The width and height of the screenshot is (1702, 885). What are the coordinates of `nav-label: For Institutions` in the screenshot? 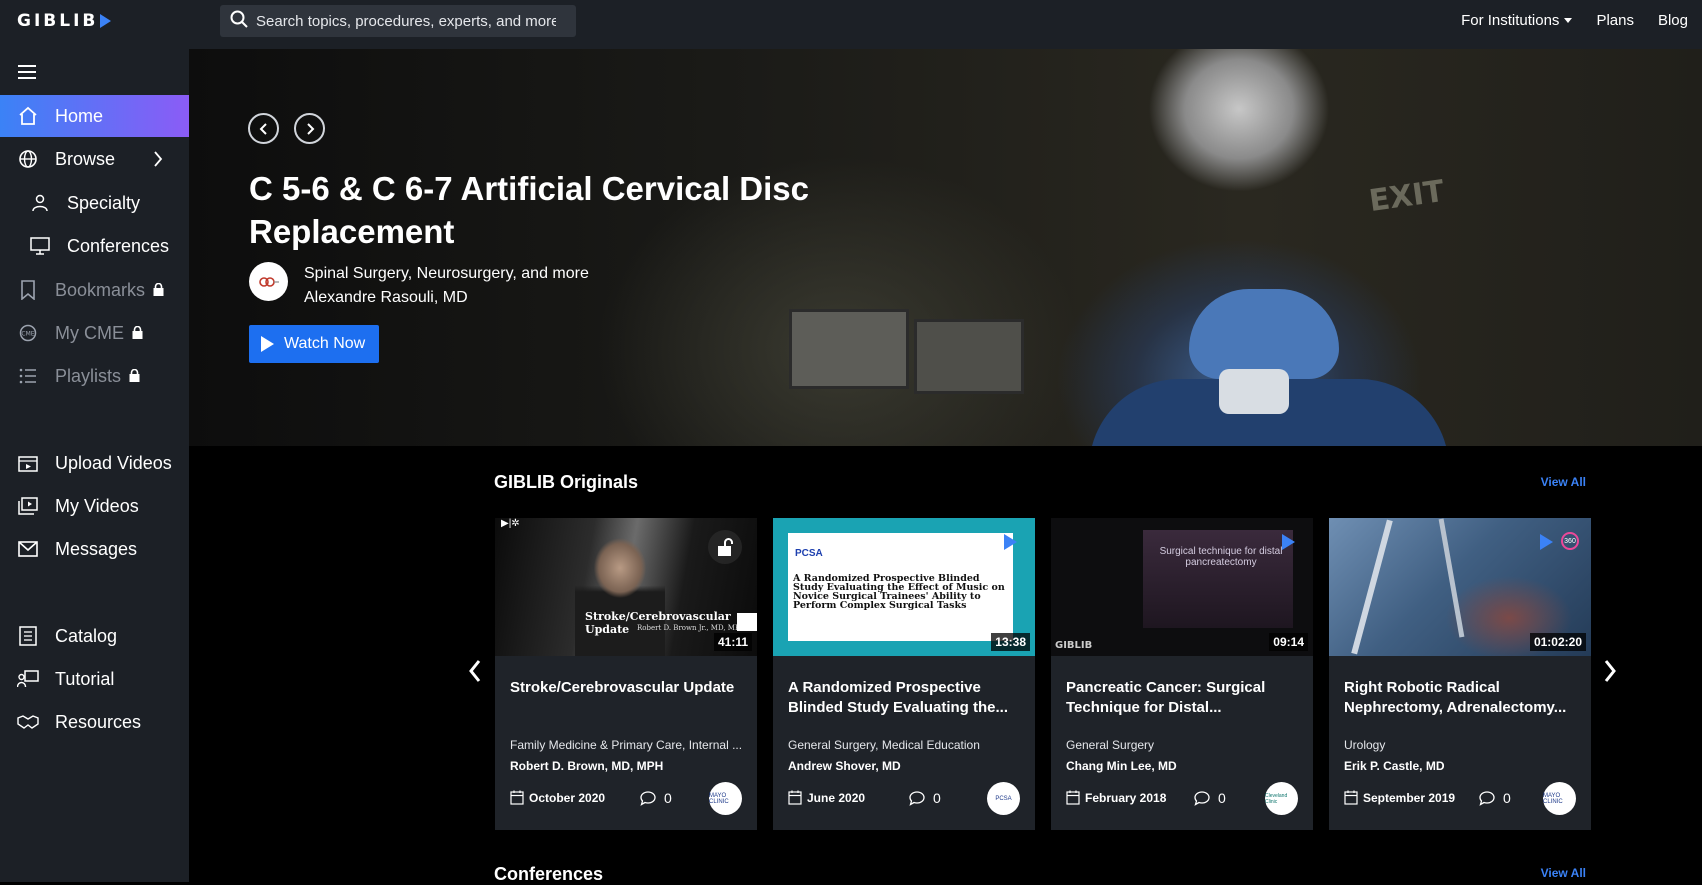 It's located at (1510, 20).